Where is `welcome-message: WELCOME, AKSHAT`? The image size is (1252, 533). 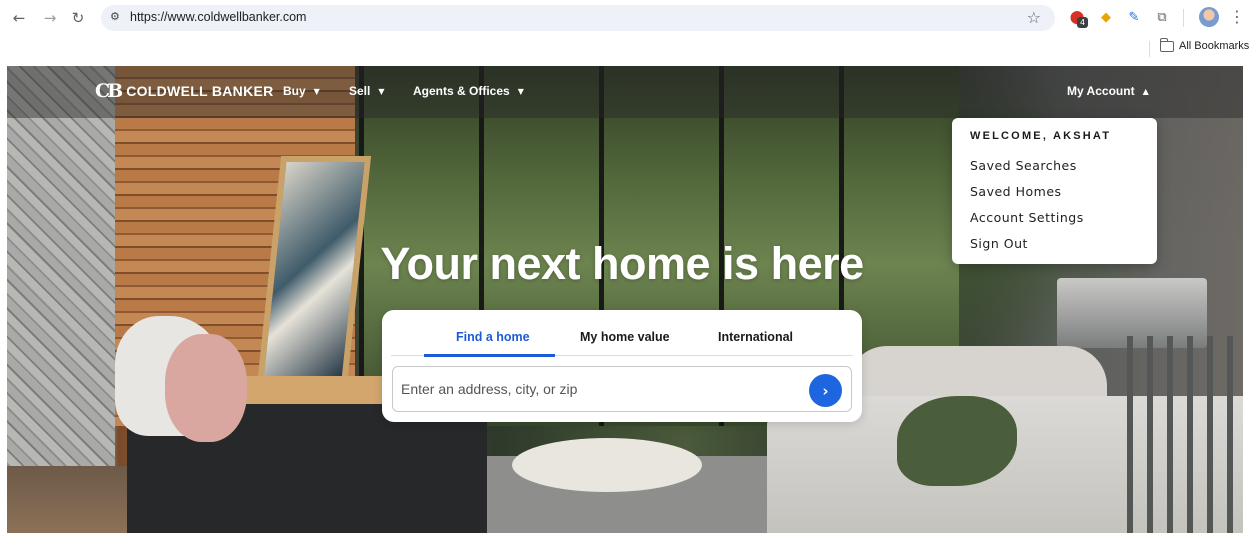
welcome-message: WELCOME, AKSHAT is located at coordinates (1041, 136).